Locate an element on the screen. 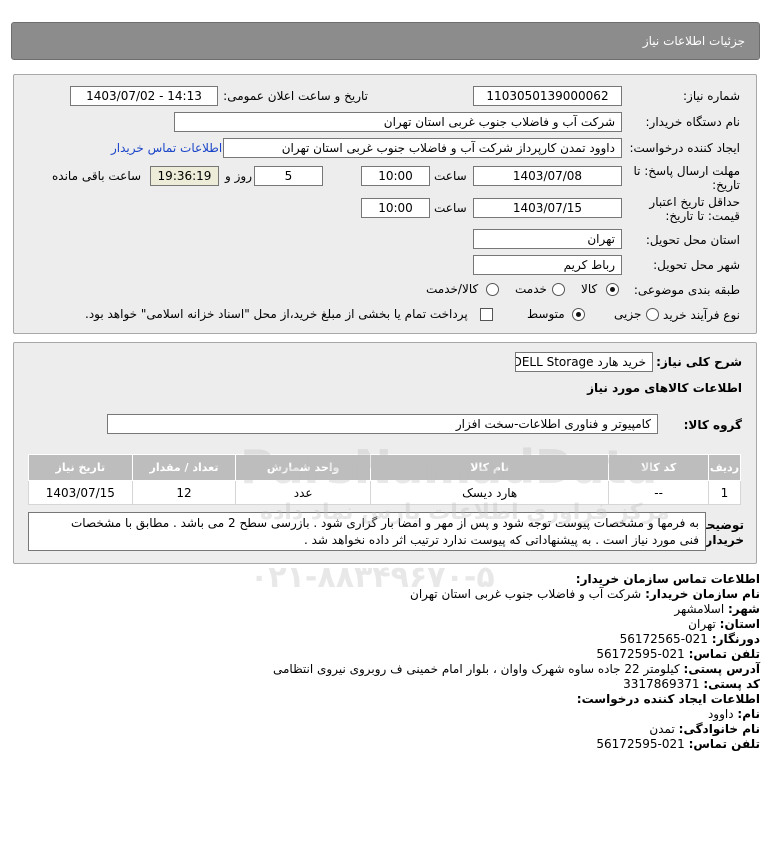 The width and height of the screenshot is (770, 845). deadline-time-field: 10:00 is located at coordinates (395, 176).